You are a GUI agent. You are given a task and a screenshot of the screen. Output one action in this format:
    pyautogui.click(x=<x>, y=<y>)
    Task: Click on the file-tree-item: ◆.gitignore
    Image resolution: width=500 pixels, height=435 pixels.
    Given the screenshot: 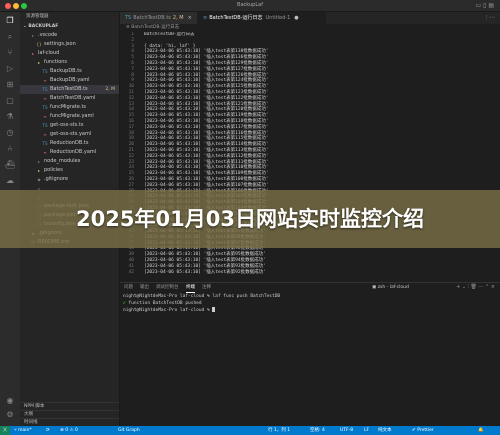 What is the action you would take?
    pyautogui.click(x=69, y=179)
    